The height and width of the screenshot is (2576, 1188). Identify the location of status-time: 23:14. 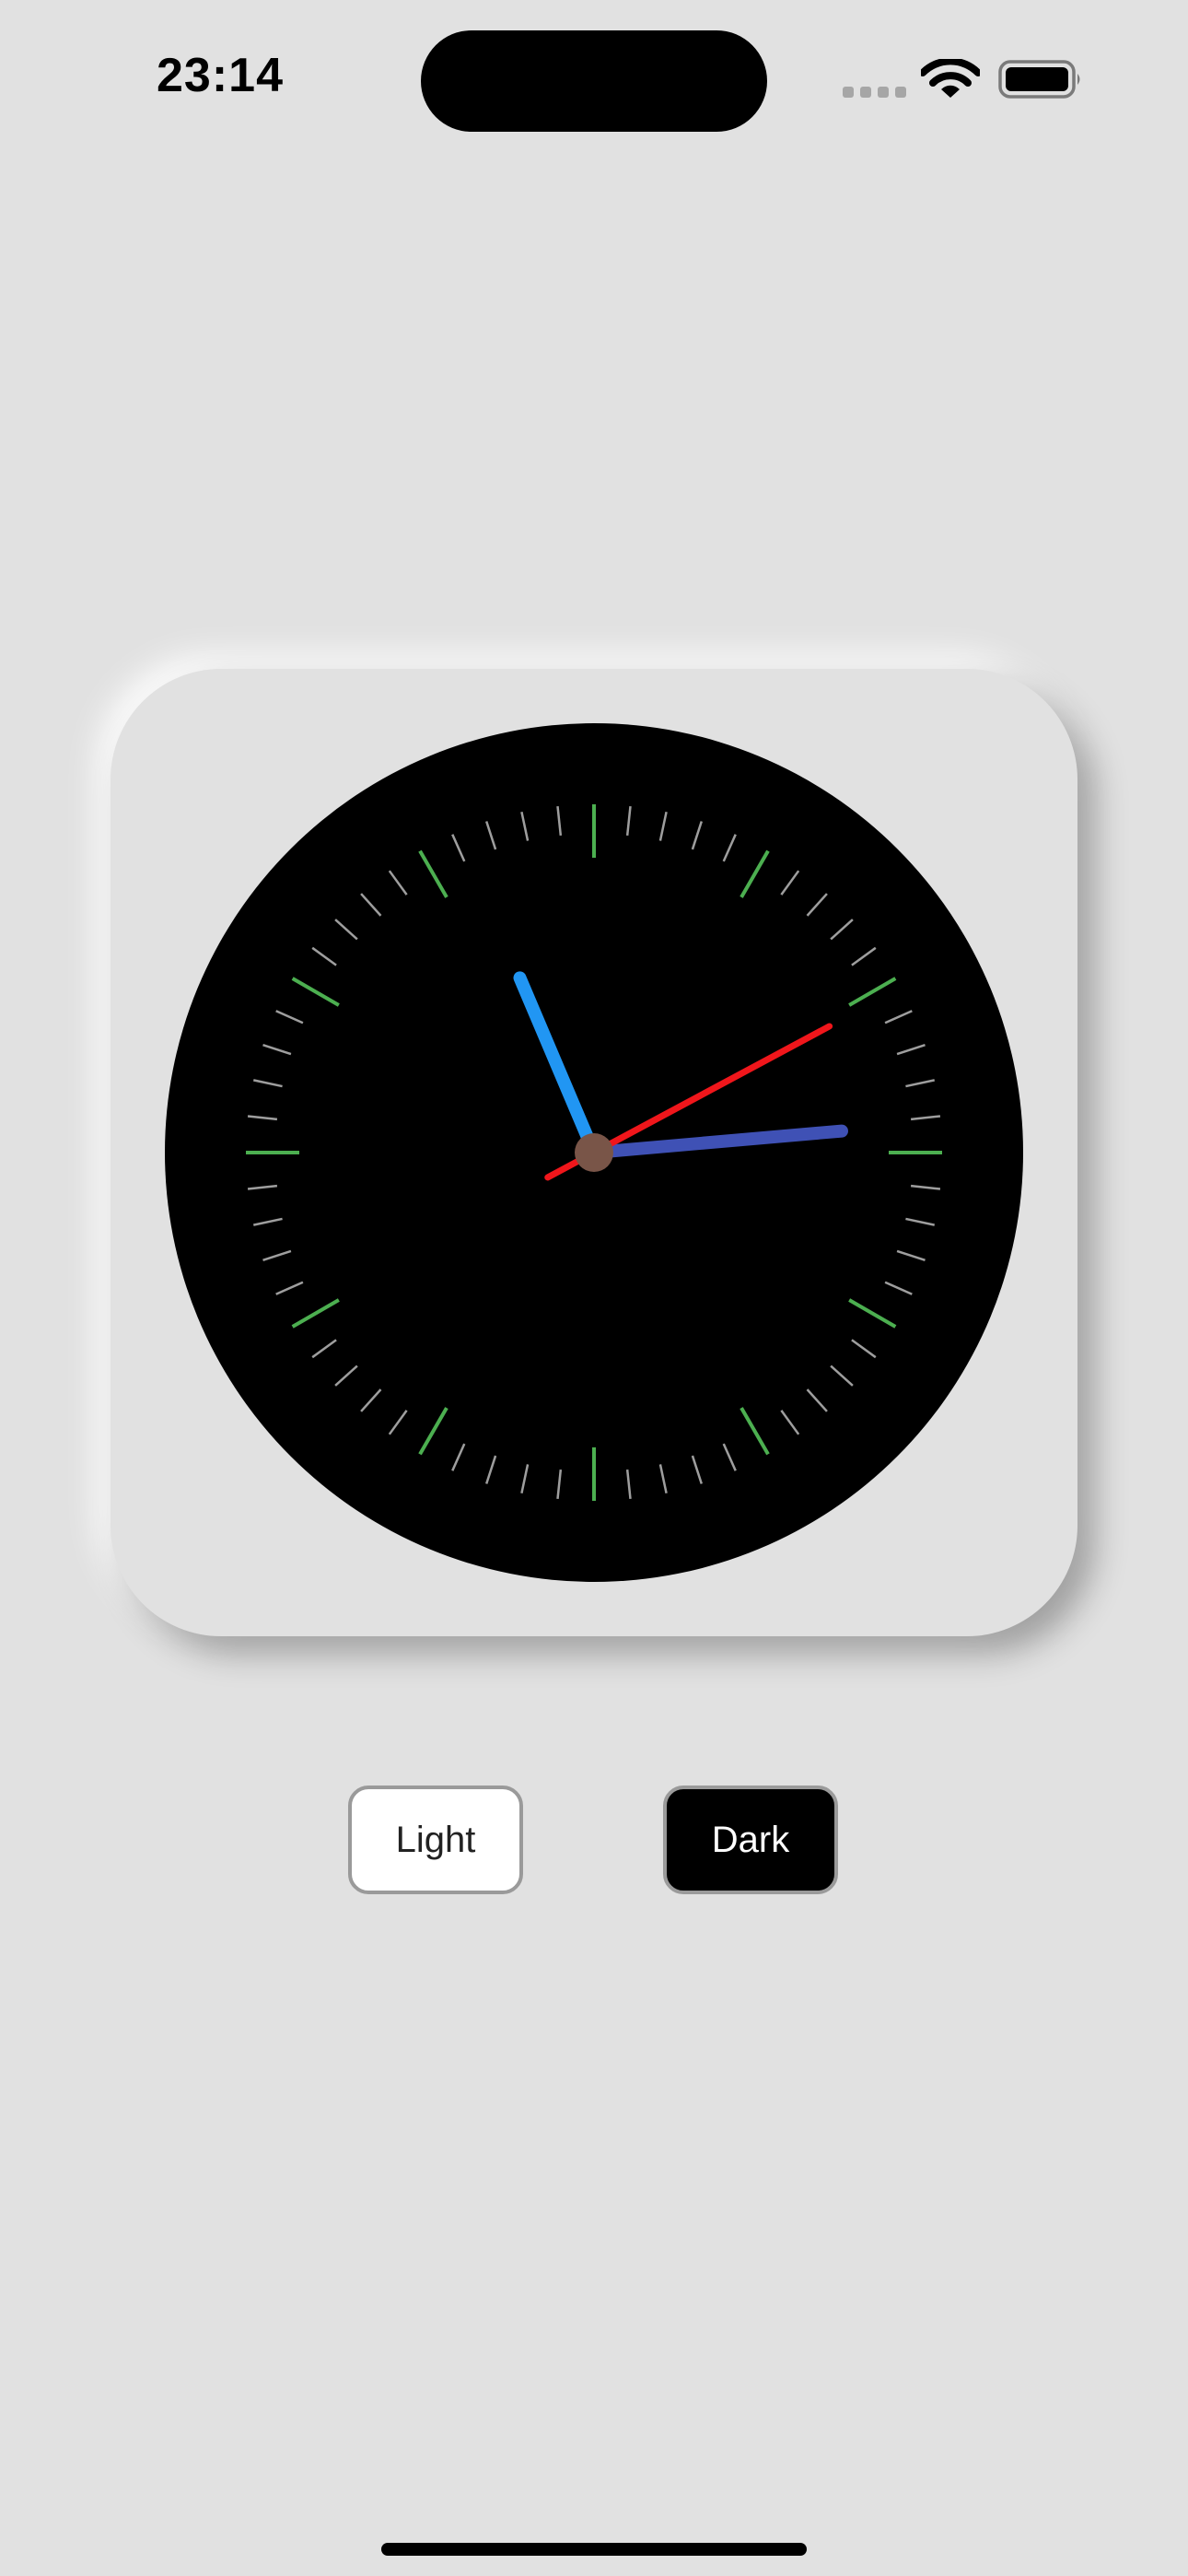
(220, 75).